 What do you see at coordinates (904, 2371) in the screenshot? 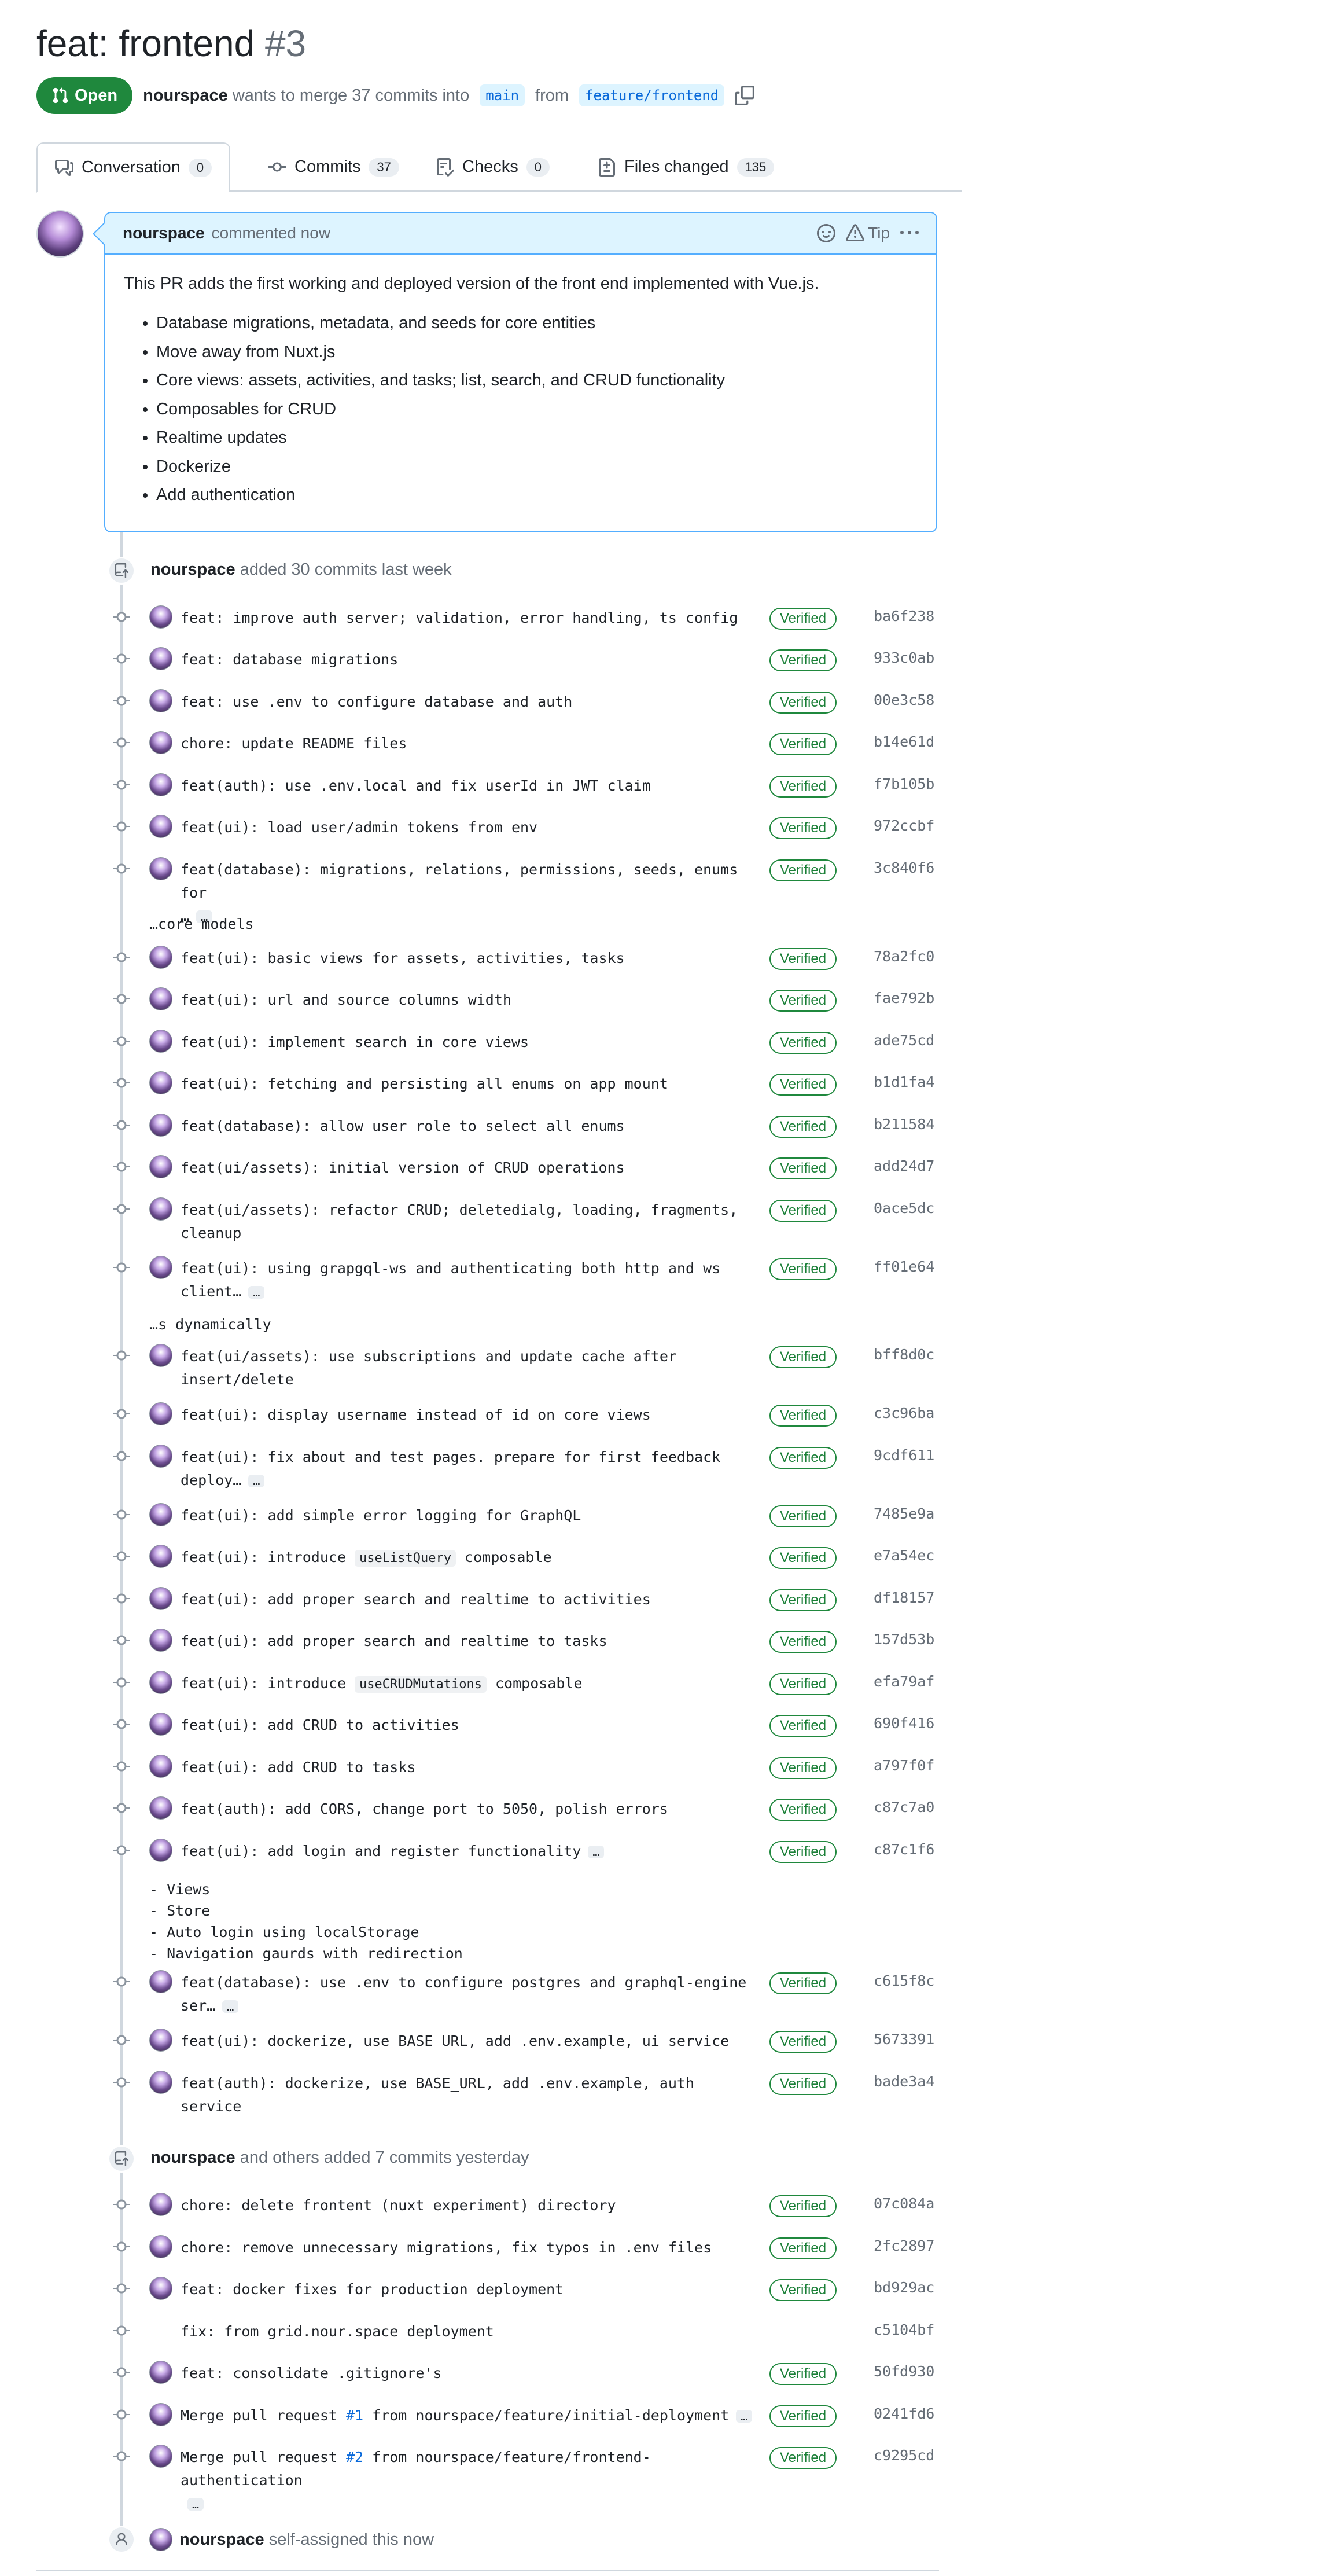
I see `commit-sha-link: 50fd930` at bounding box center [904, 2371].